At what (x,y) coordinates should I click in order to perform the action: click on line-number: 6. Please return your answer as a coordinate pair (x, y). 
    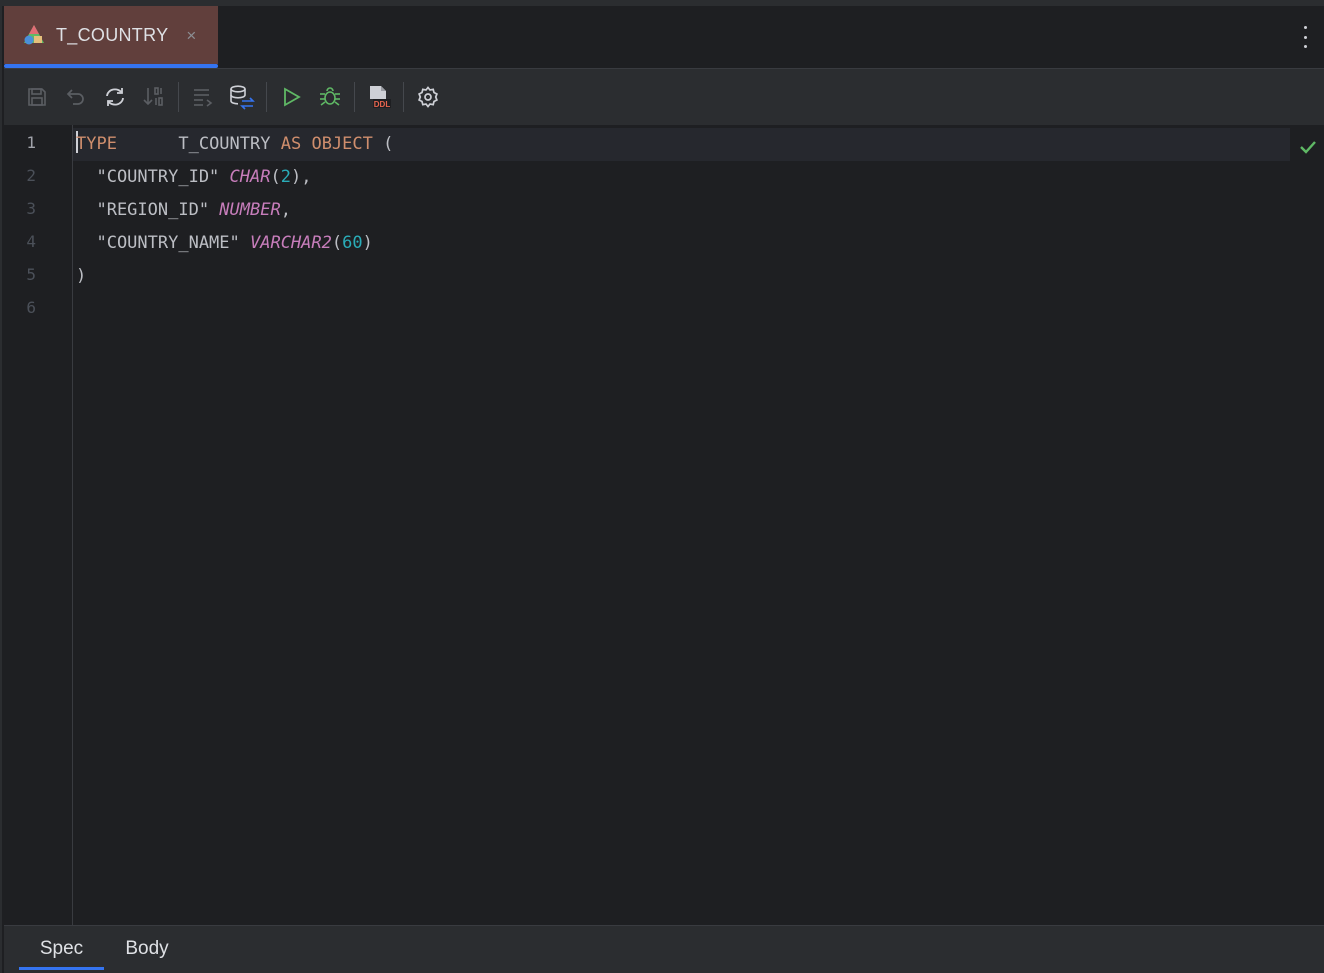
    Looking at the image, I should click on (31, 307).